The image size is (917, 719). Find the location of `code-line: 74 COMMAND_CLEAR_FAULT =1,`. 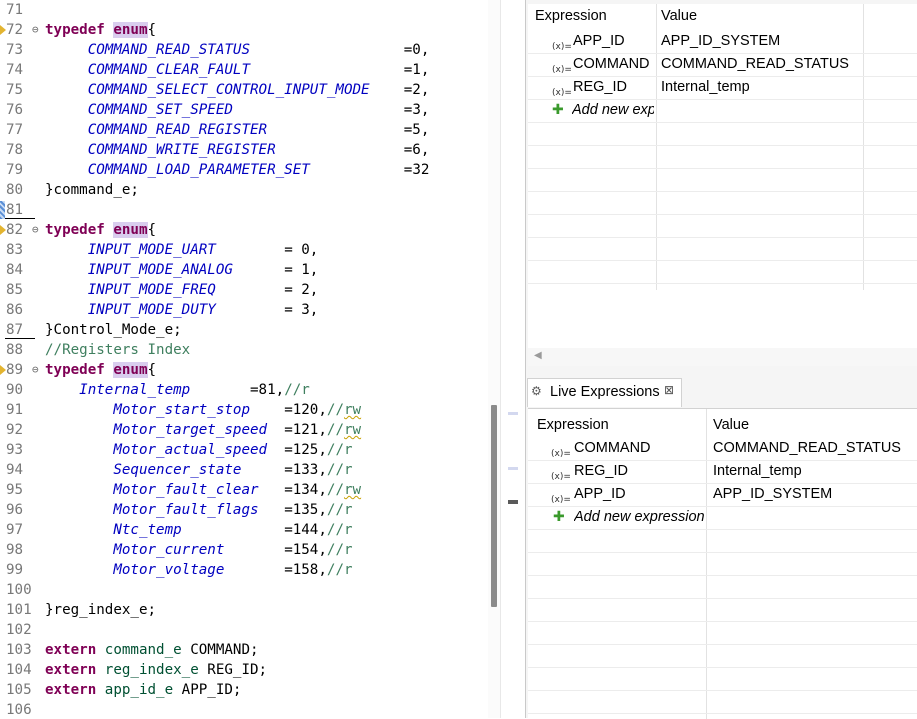

code-line: 74 COMMAND_CLEAR_FAULT =1, is located at coordinates (244, 70).